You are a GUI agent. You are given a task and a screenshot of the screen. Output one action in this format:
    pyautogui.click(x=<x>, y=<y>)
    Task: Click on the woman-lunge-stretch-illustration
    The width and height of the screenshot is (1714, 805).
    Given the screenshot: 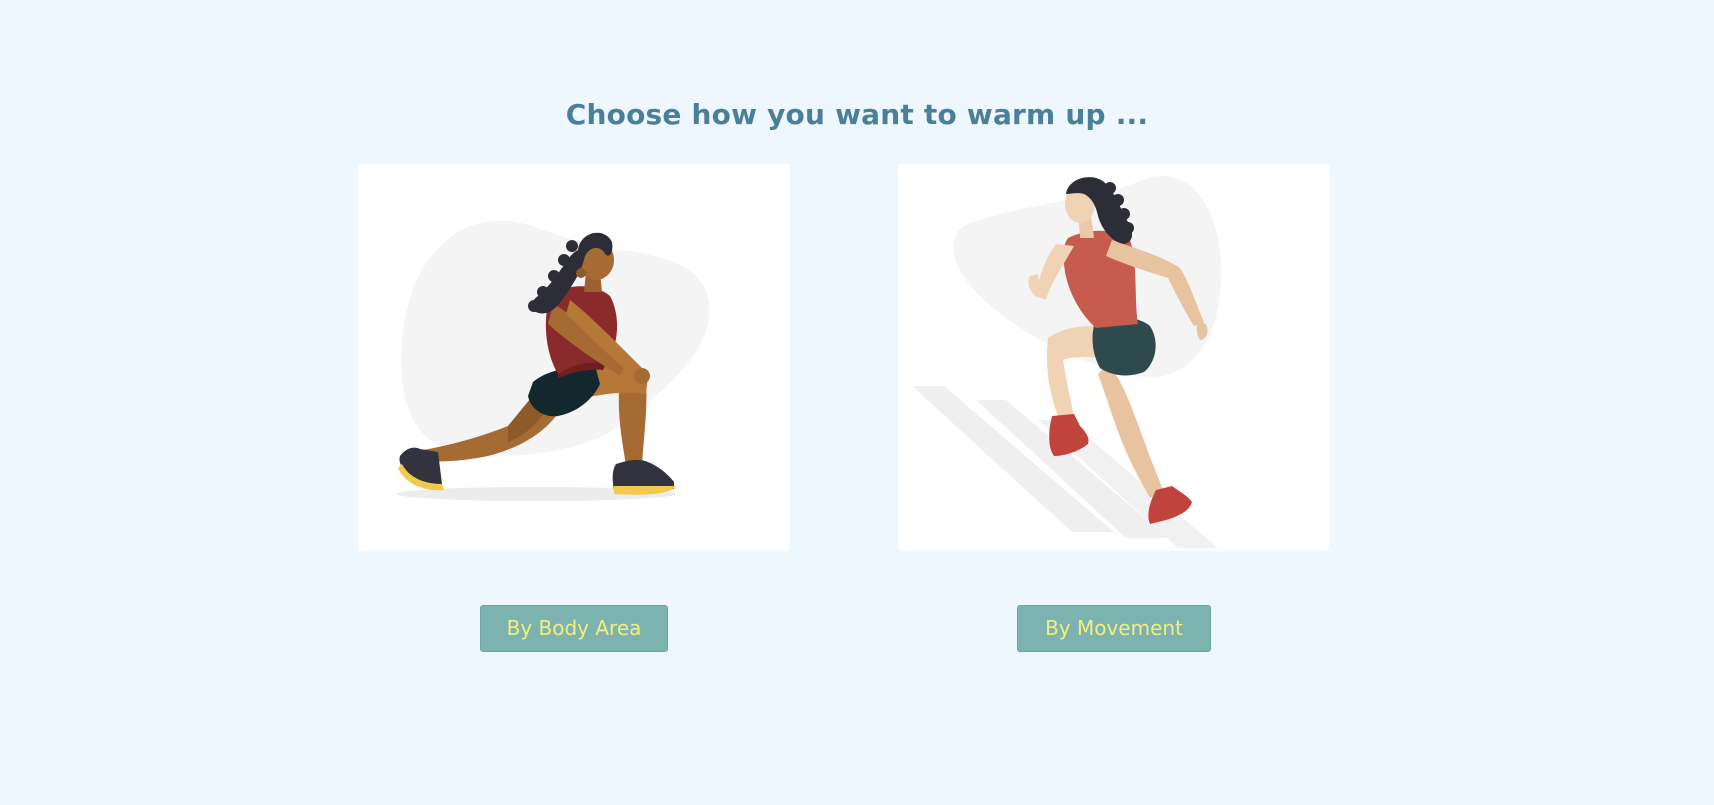 What is the action you would take?
    pyautogui.click(x=553, y=360)
    